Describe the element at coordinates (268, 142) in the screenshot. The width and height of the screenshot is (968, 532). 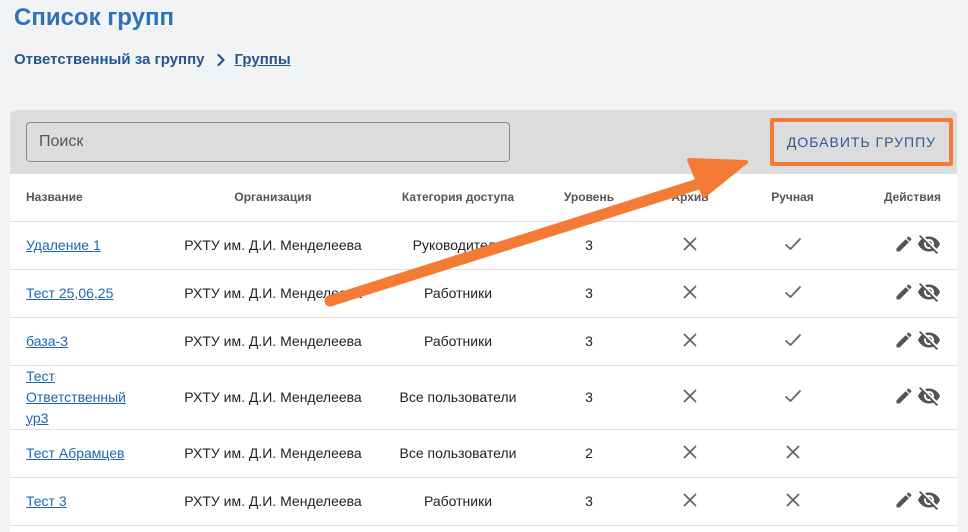
I see `search-input` at that location.